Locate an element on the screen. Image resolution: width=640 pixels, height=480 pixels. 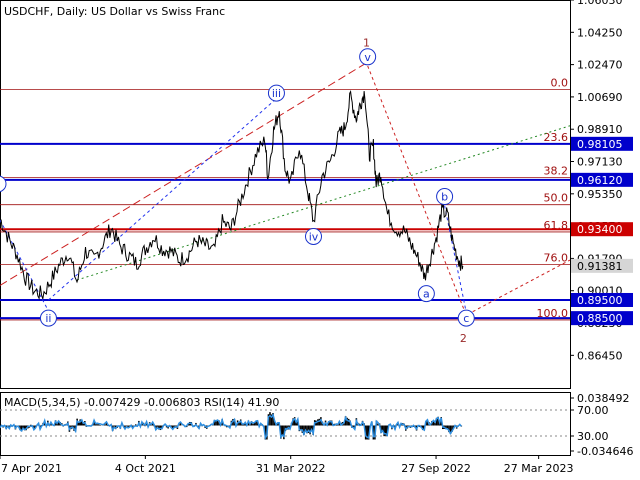
level-price-label: 0.96120 is located at coordinates (600, 180).